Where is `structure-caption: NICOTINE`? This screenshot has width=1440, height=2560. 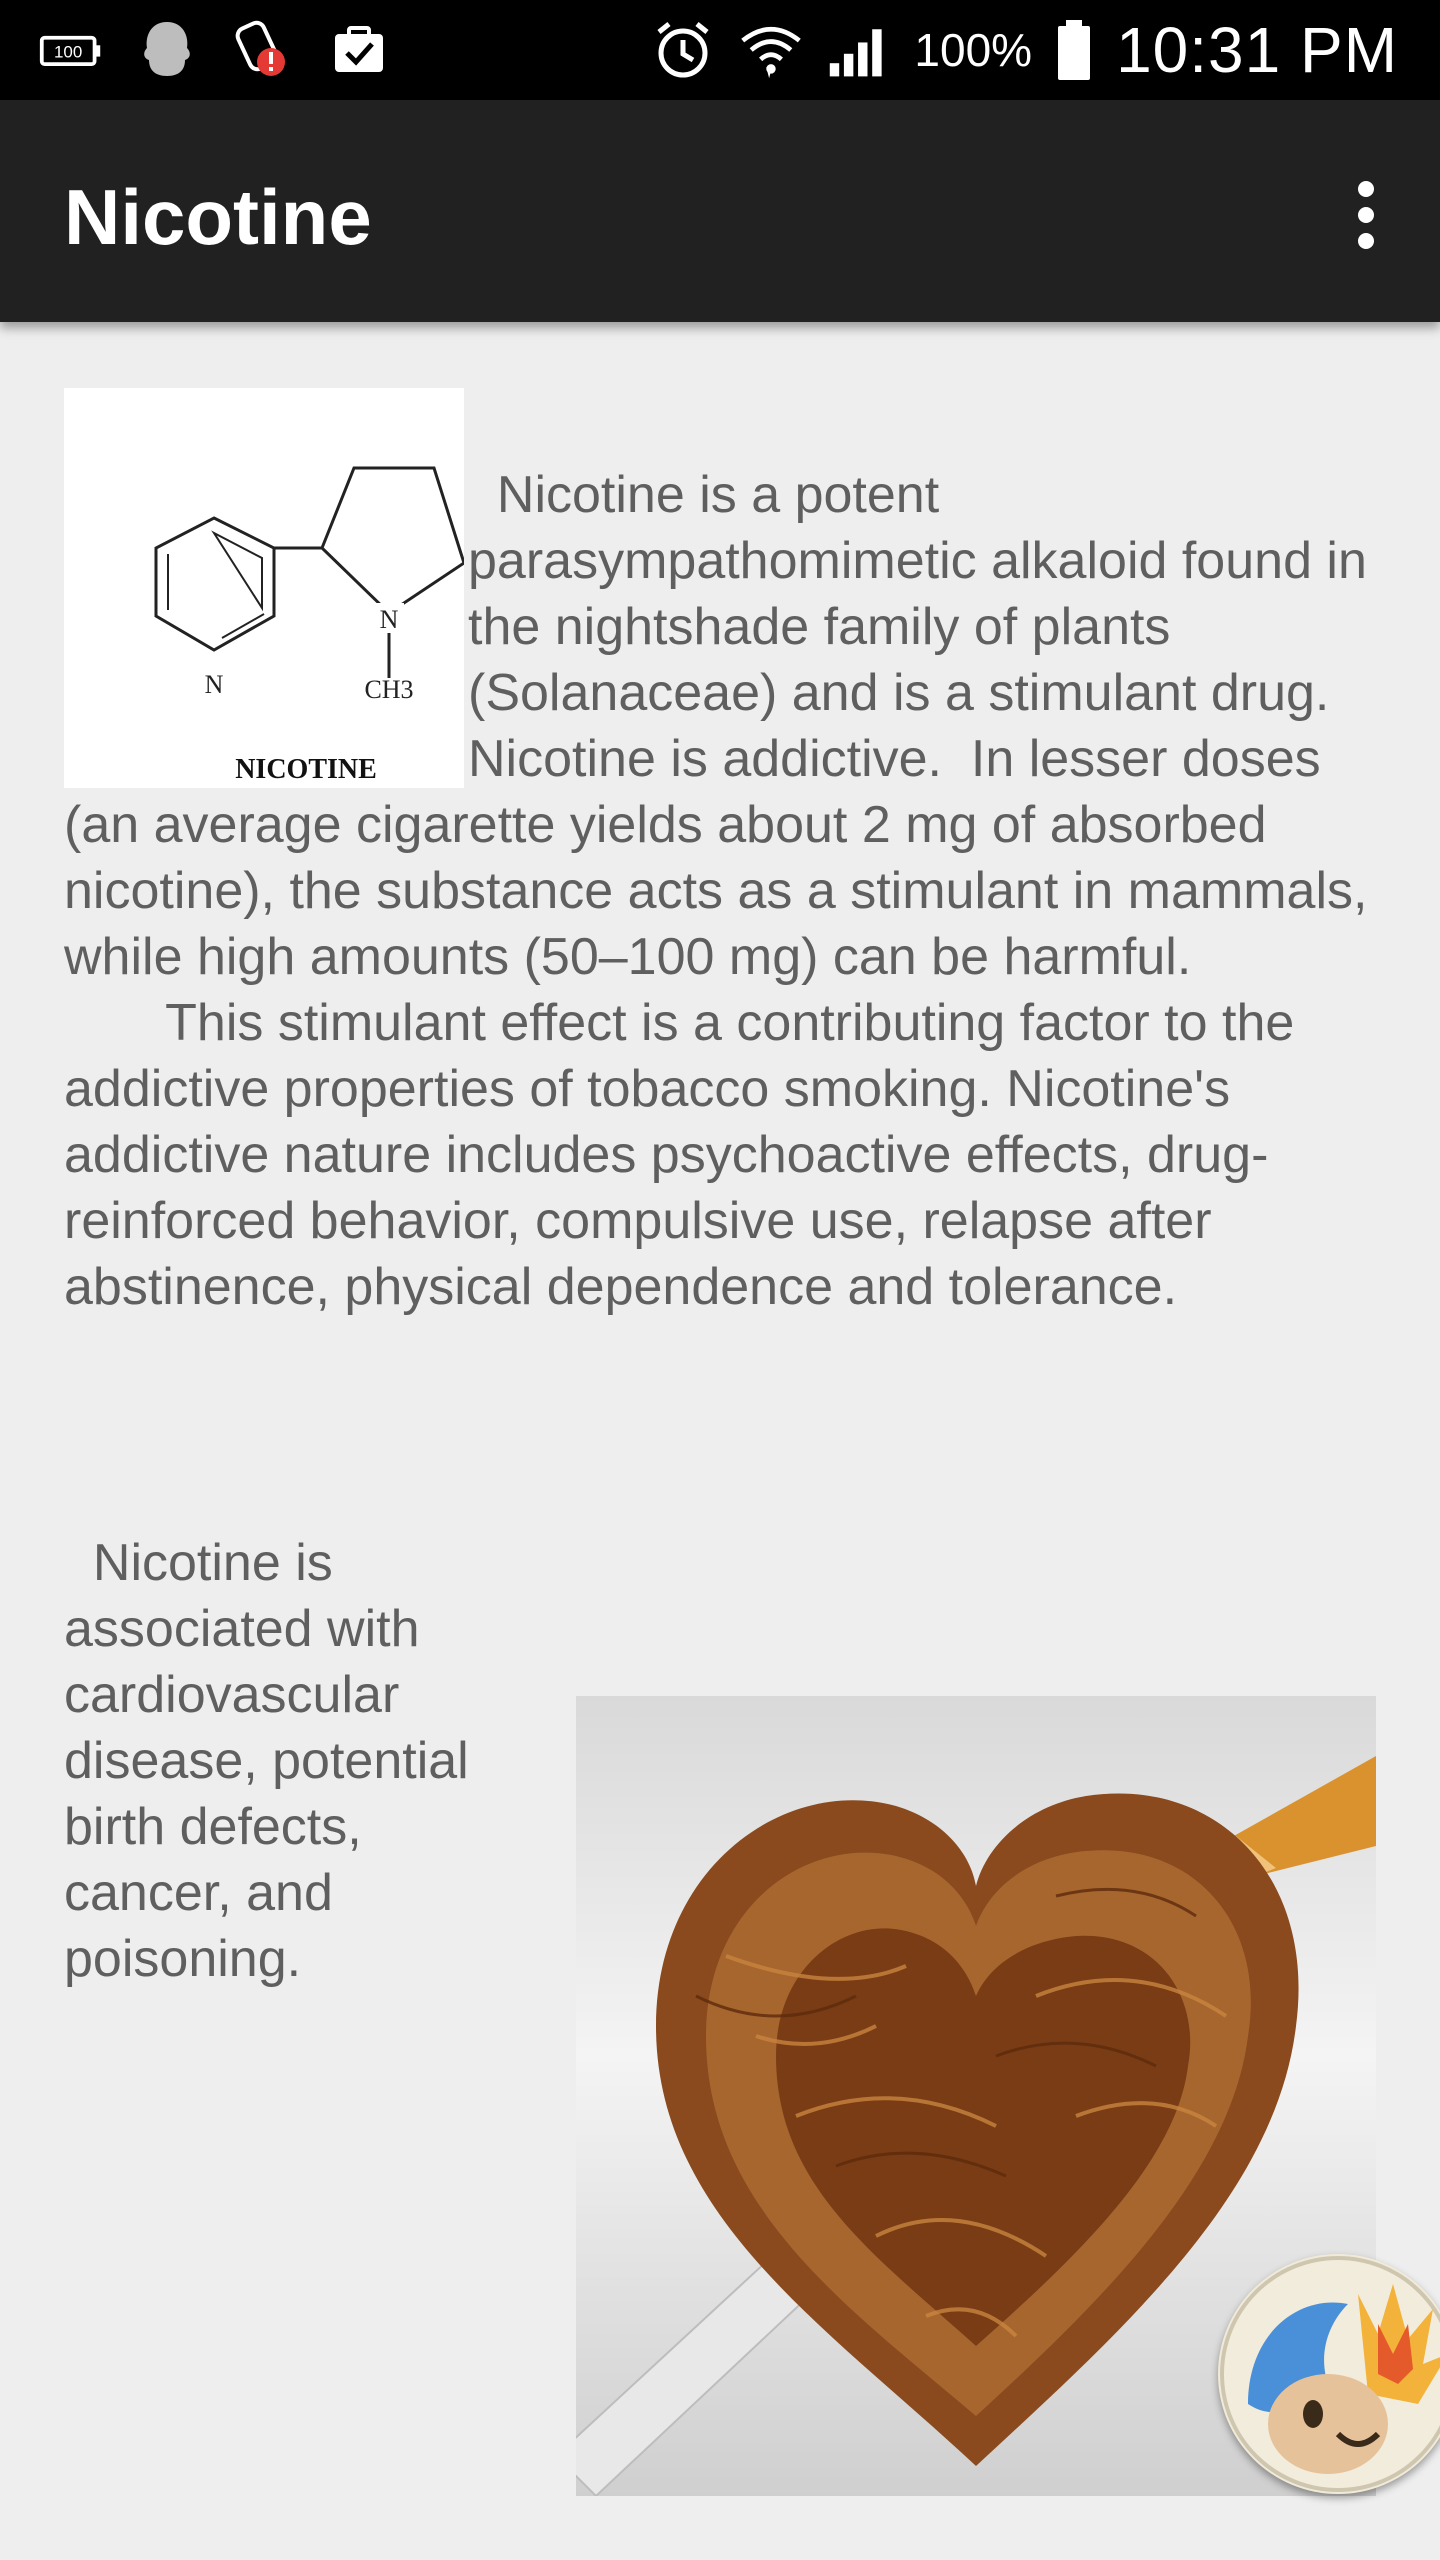 structure-caption: NICOTINE is located at coordinates (306, 769).